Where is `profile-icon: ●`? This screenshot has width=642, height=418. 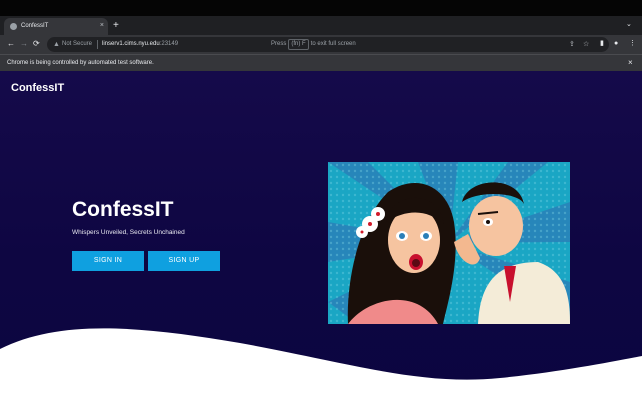 profile-icon: ● is located at coordinates (616, 44).